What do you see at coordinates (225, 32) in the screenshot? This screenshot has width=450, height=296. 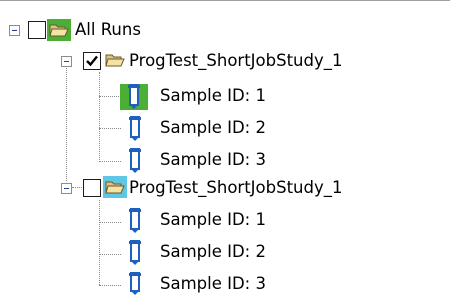 I see `tree-node-all-runs: All Runs` at bounding box center [225, 32].